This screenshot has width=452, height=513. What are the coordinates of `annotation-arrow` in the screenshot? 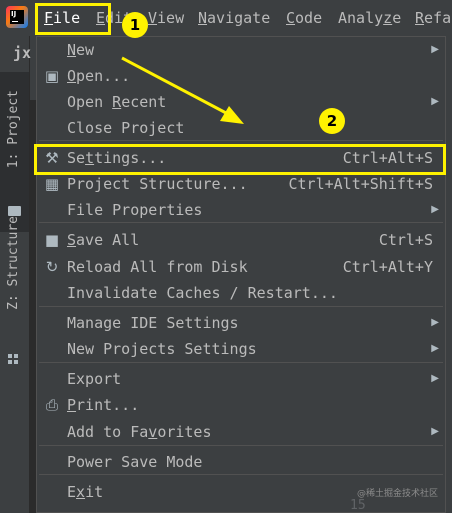 It's located at (182, 90).